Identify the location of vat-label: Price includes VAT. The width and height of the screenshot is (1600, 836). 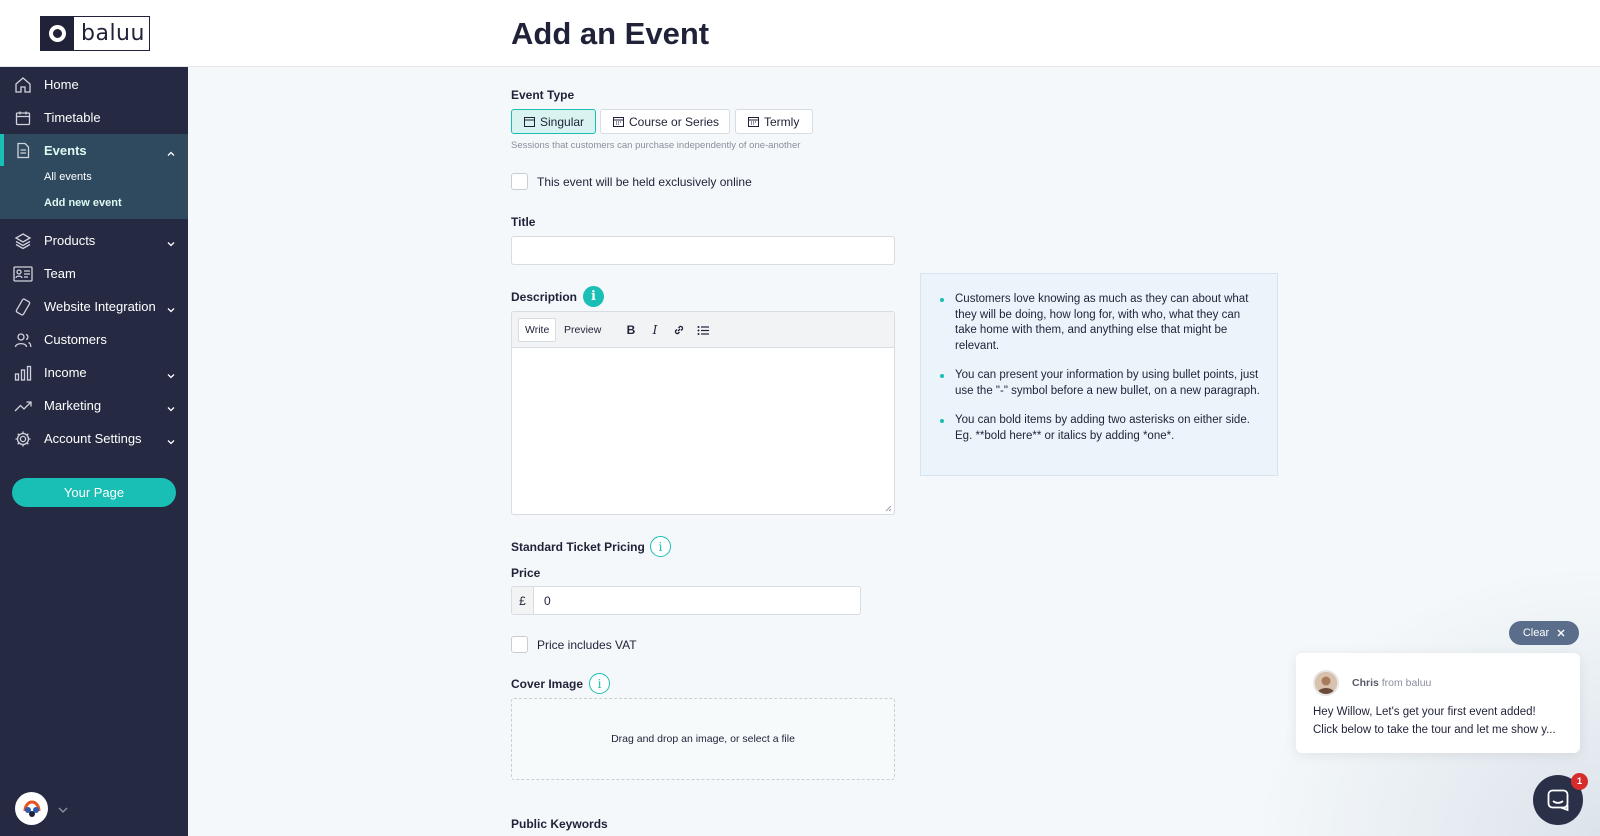
(587, 645).